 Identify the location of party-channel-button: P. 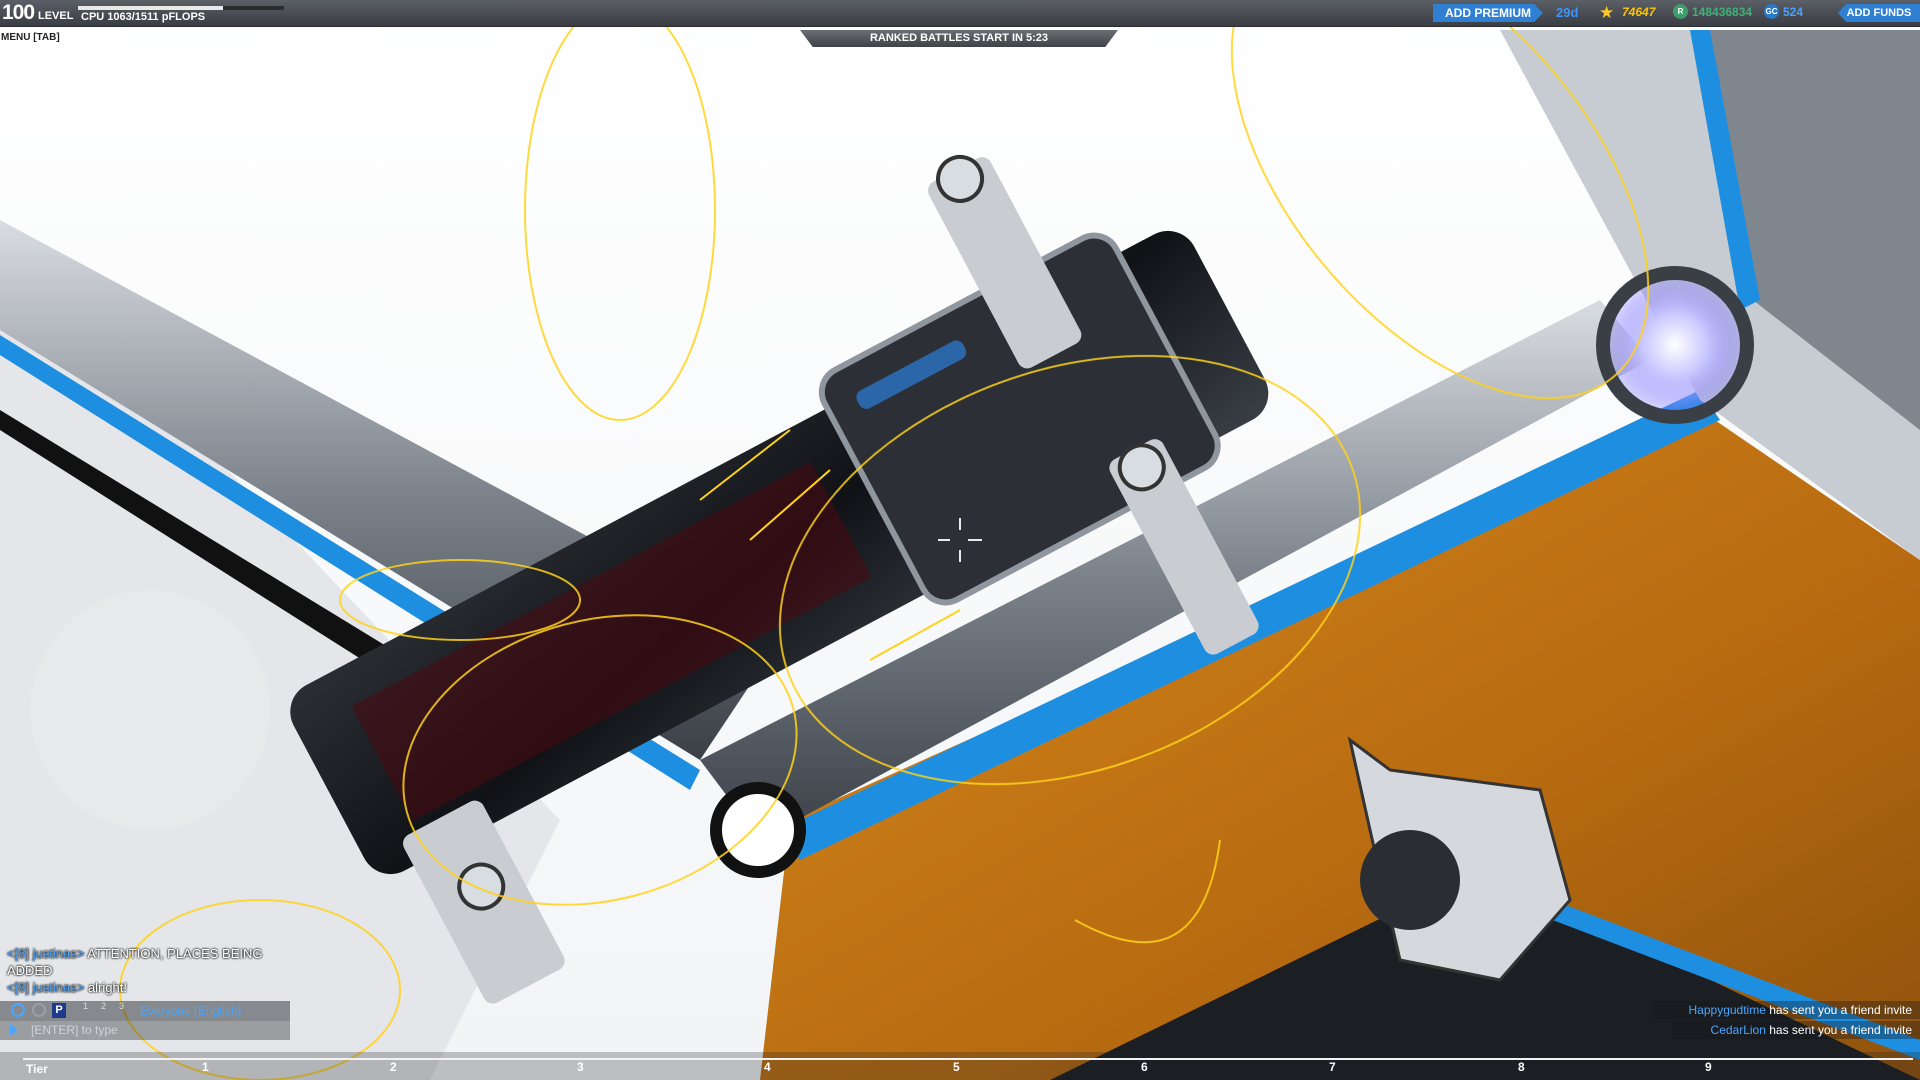
(59, 1010).